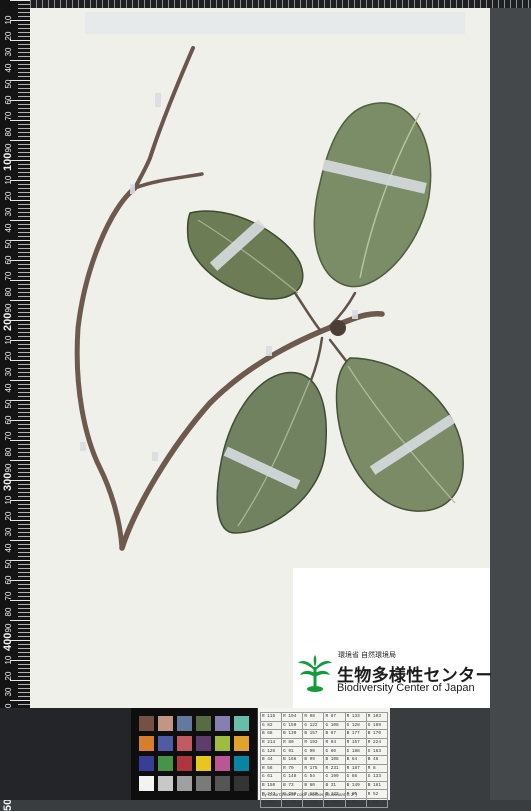 This screenshot has height=811, width=531. Describe the element at coordinates (377, 734) in the screenshot. I see `table-cell: B 170` at that location.